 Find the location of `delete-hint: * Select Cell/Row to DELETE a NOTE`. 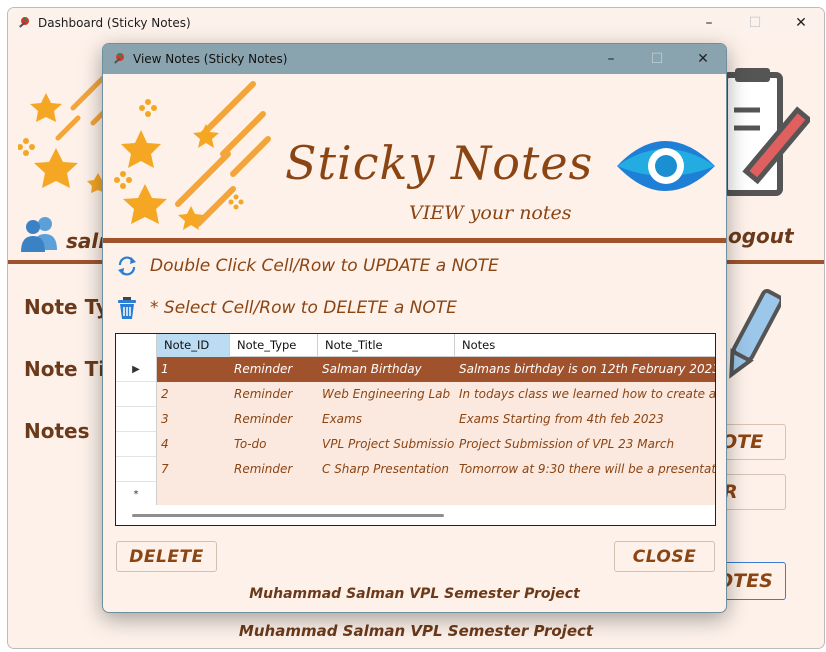

delete-hint: * Select Cell/Row to DELETE a NOTE is located at coordinates (286, 308).